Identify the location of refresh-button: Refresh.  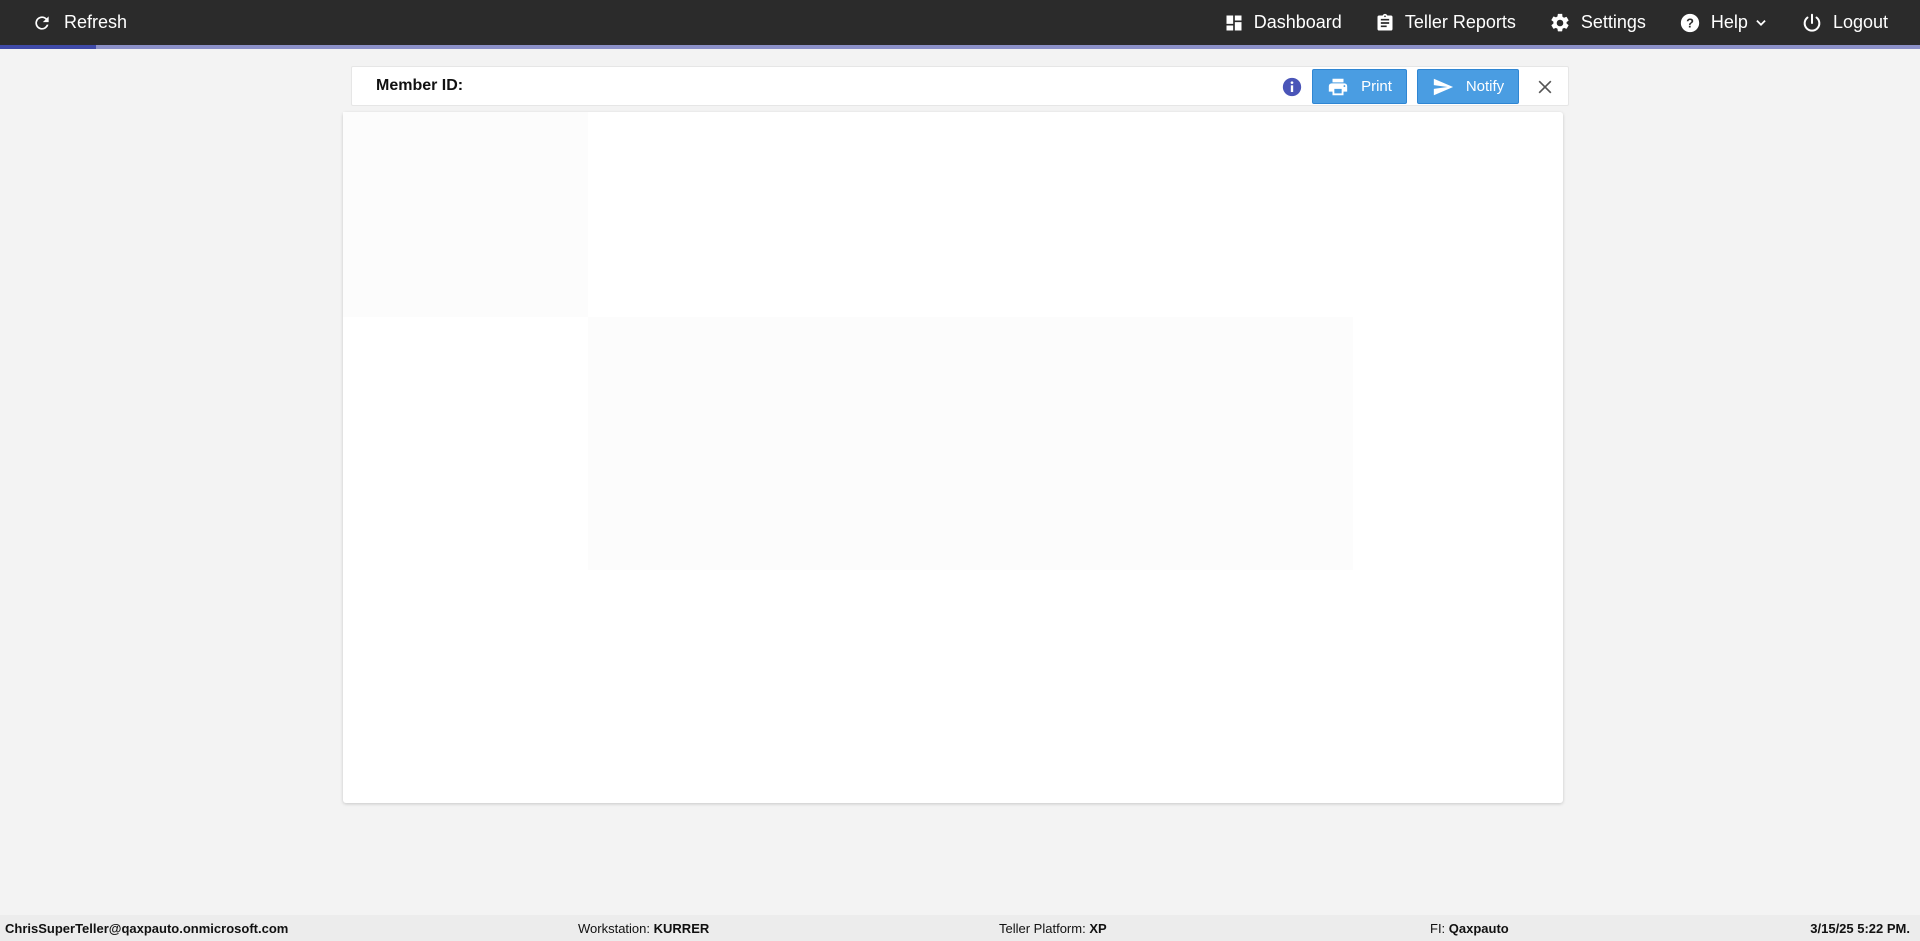
(79, 22).